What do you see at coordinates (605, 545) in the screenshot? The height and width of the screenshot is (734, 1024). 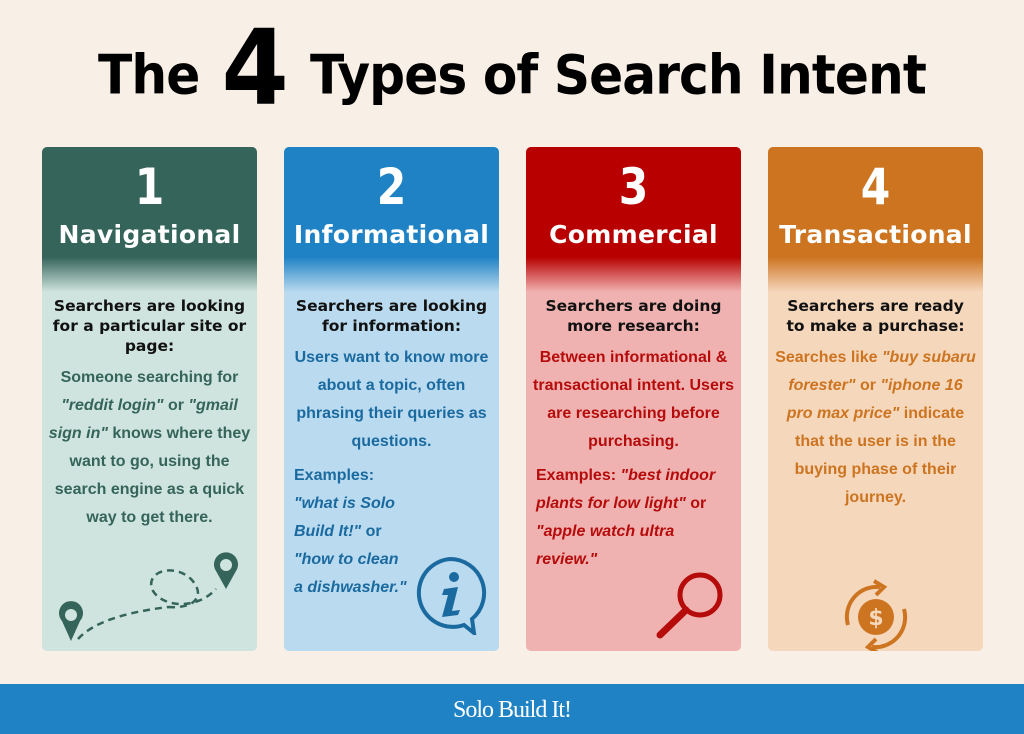 I see `example-query: "apple watch ultra review."` at bounding box center [605, 545].